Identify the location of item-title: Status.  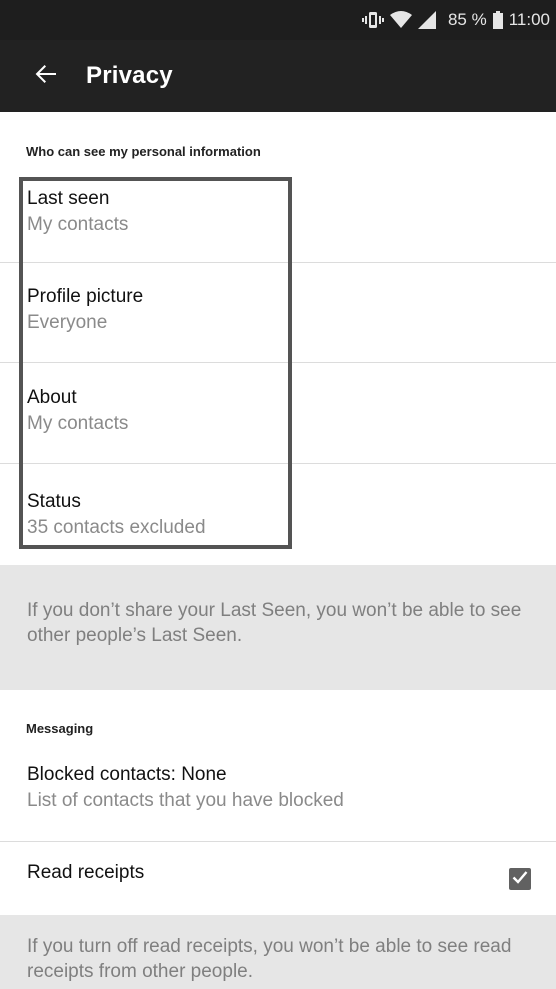
(54, 501).